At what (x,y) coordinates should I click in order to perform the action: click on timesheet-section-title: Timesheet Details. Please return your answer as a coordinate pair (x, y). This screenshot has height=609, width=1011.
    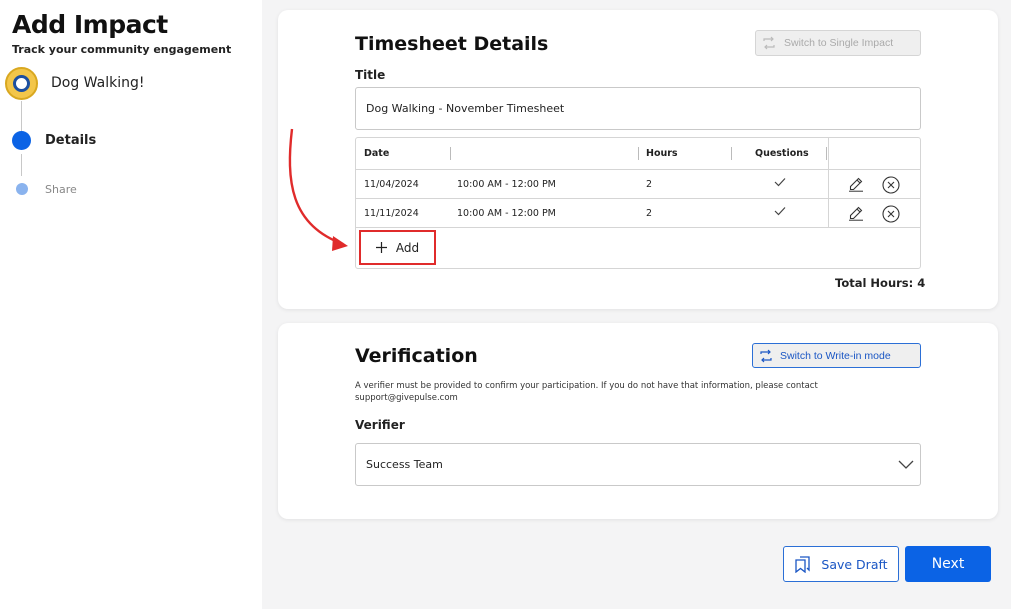
    Looking at the image, I should click on (452, 44).